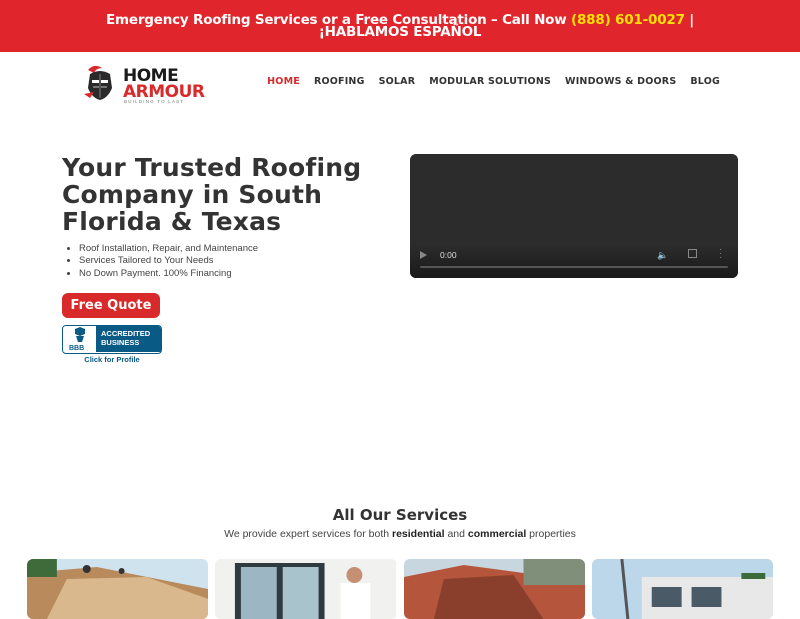  Describe the element at coordinates (692, 253) in the screenshot. I see `fullscreen-icon` at that location.